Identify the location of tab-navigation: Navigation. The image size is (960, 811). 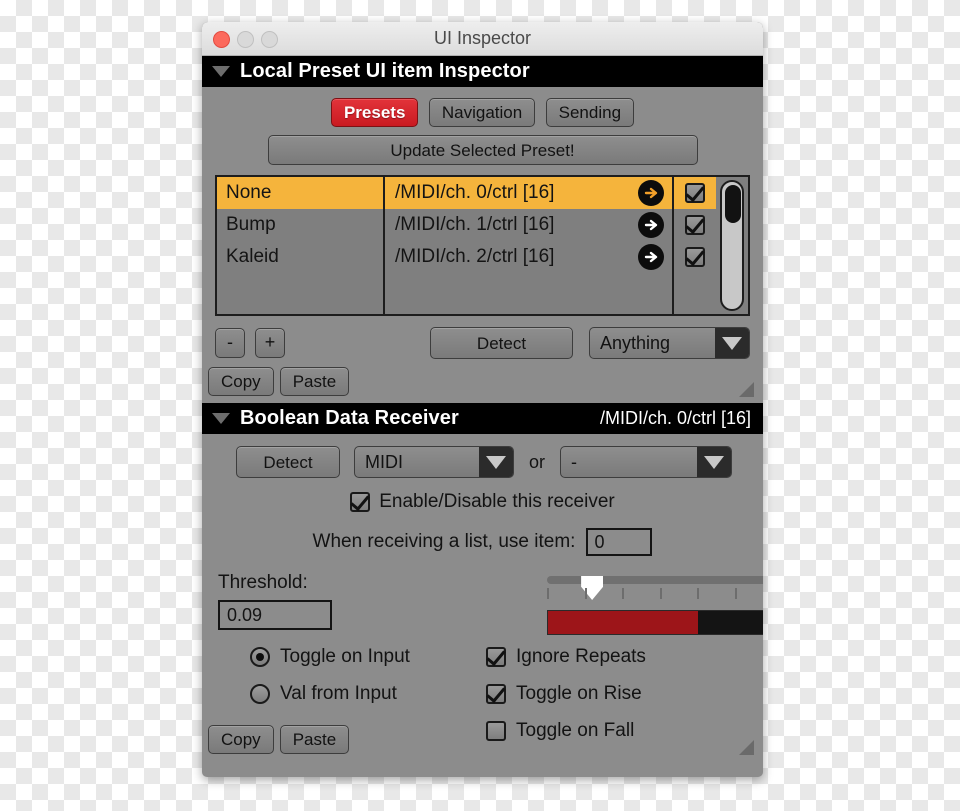
(482, 112).